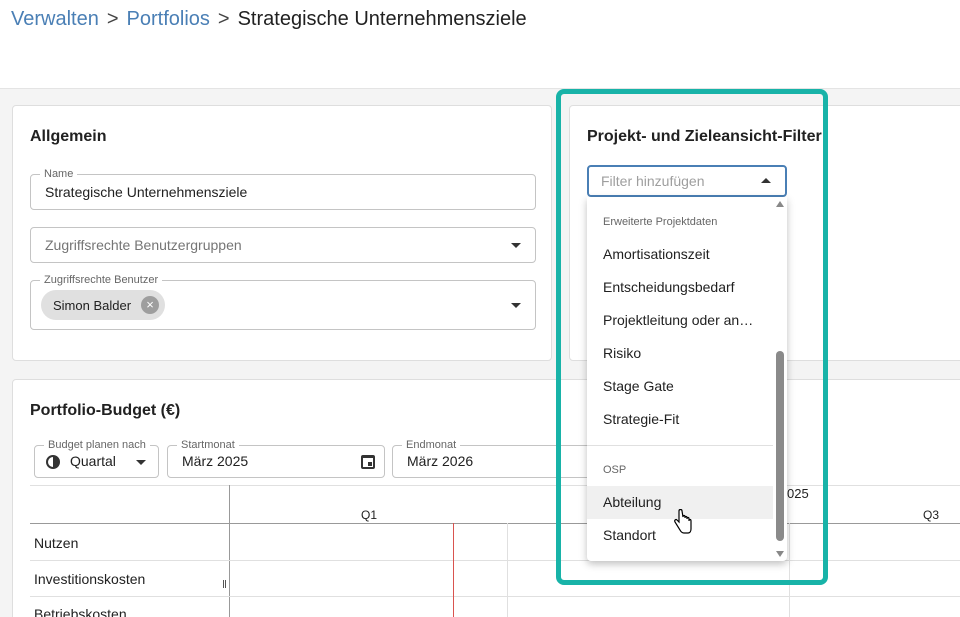 The width and height of the screenshot is (960, 617). Describe the element at coordinates (369, 515) in the screenshot. I see `quarter-label: Q1` at that location.